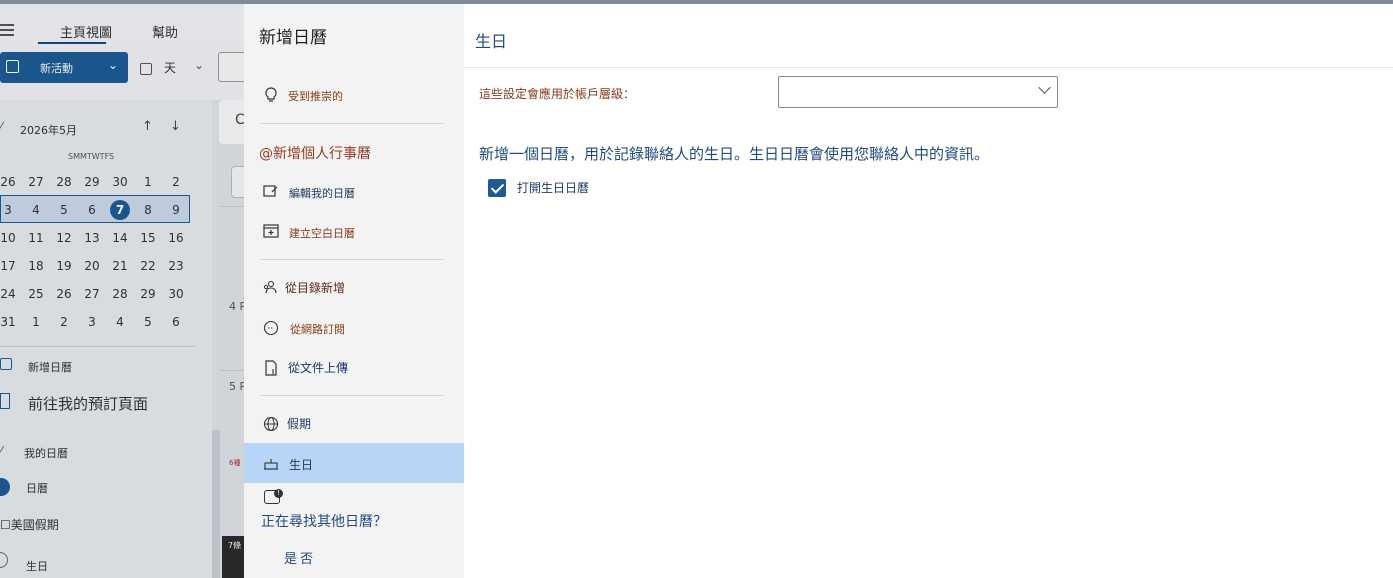 The image size is (1393, 578). I want to click on account-level-setting-label: 這些設定會應用於帳戶層級：, so click(557, 94).